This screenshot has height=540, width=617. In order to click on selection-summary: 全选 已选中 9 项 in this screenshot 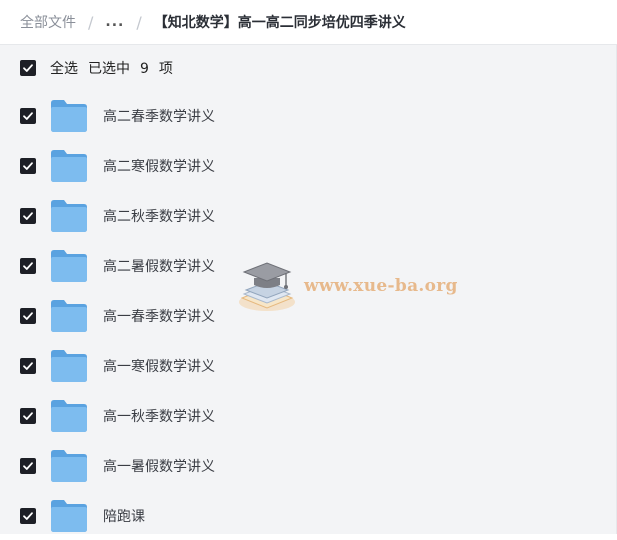, I will do `click(111, 68)`.